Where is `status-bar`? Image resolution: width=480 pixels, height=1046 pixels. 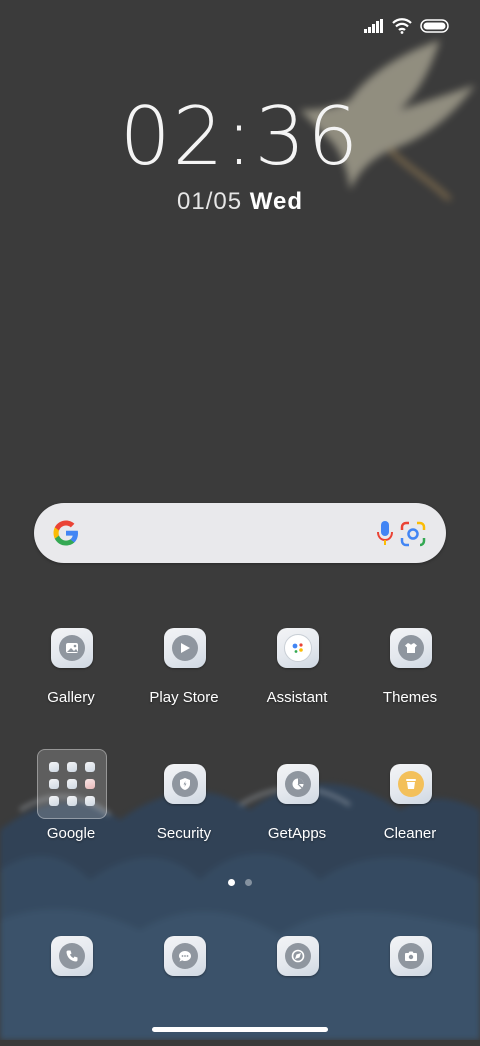
status-bar is located at coordinates (407, 26).